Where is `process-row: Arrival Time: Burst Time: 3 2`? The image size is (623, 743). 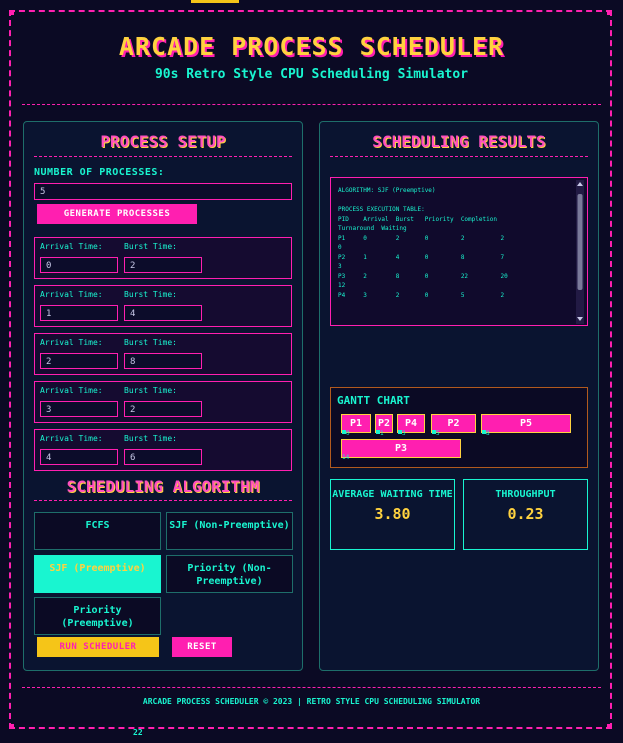 process-row: Arrival Time: Burst Time: 3 2 is located at coordinates (163, 402).